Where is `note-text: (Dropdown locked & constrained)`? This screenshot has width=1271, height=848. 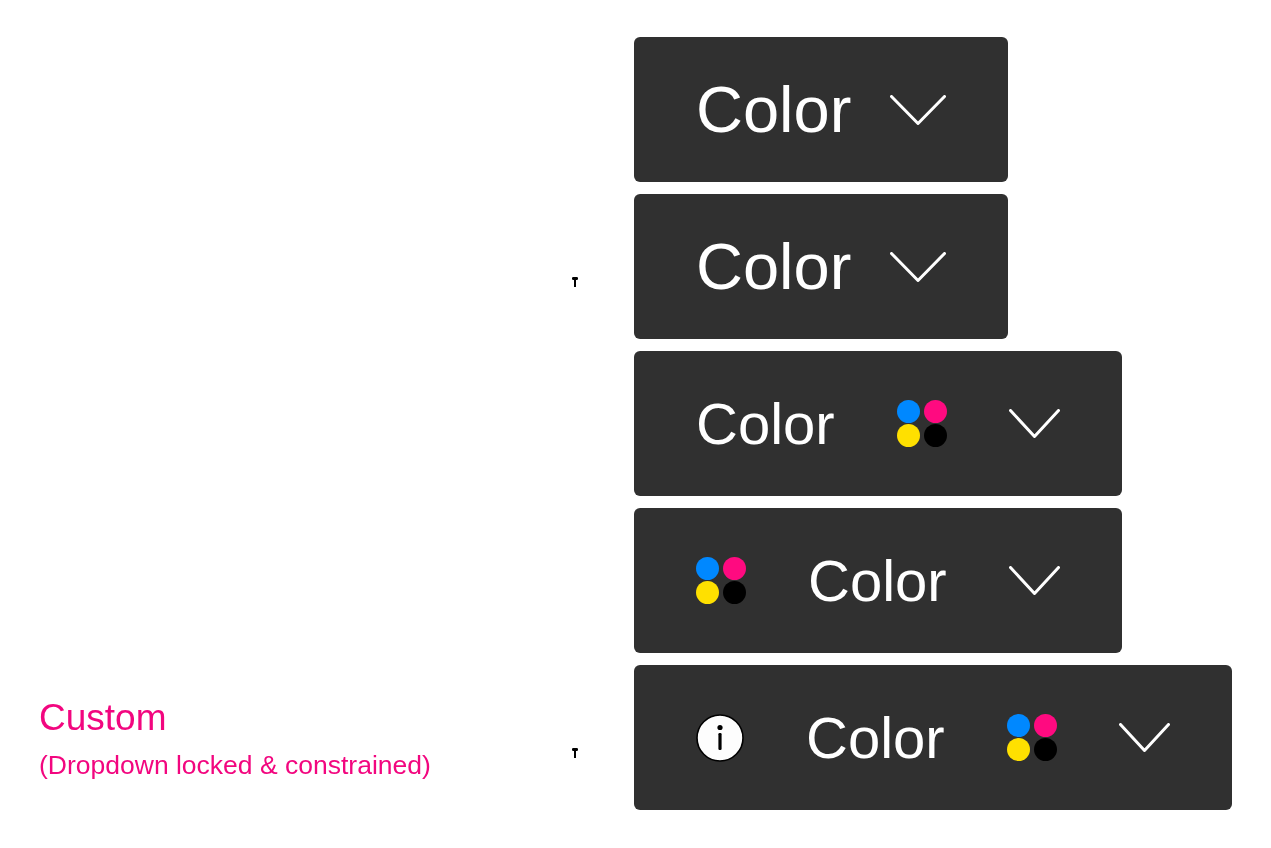
note-text: (Dropdown locked & constrained) is located at coordinates (235, 765).